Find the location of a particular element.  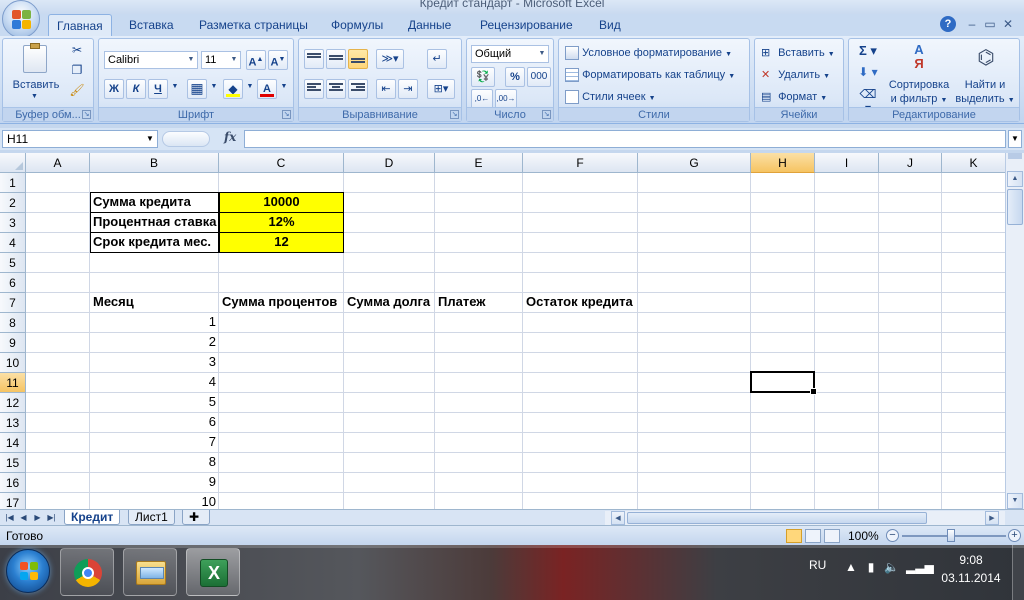

row-header-17: 17 is located at coordinates (13, 501).